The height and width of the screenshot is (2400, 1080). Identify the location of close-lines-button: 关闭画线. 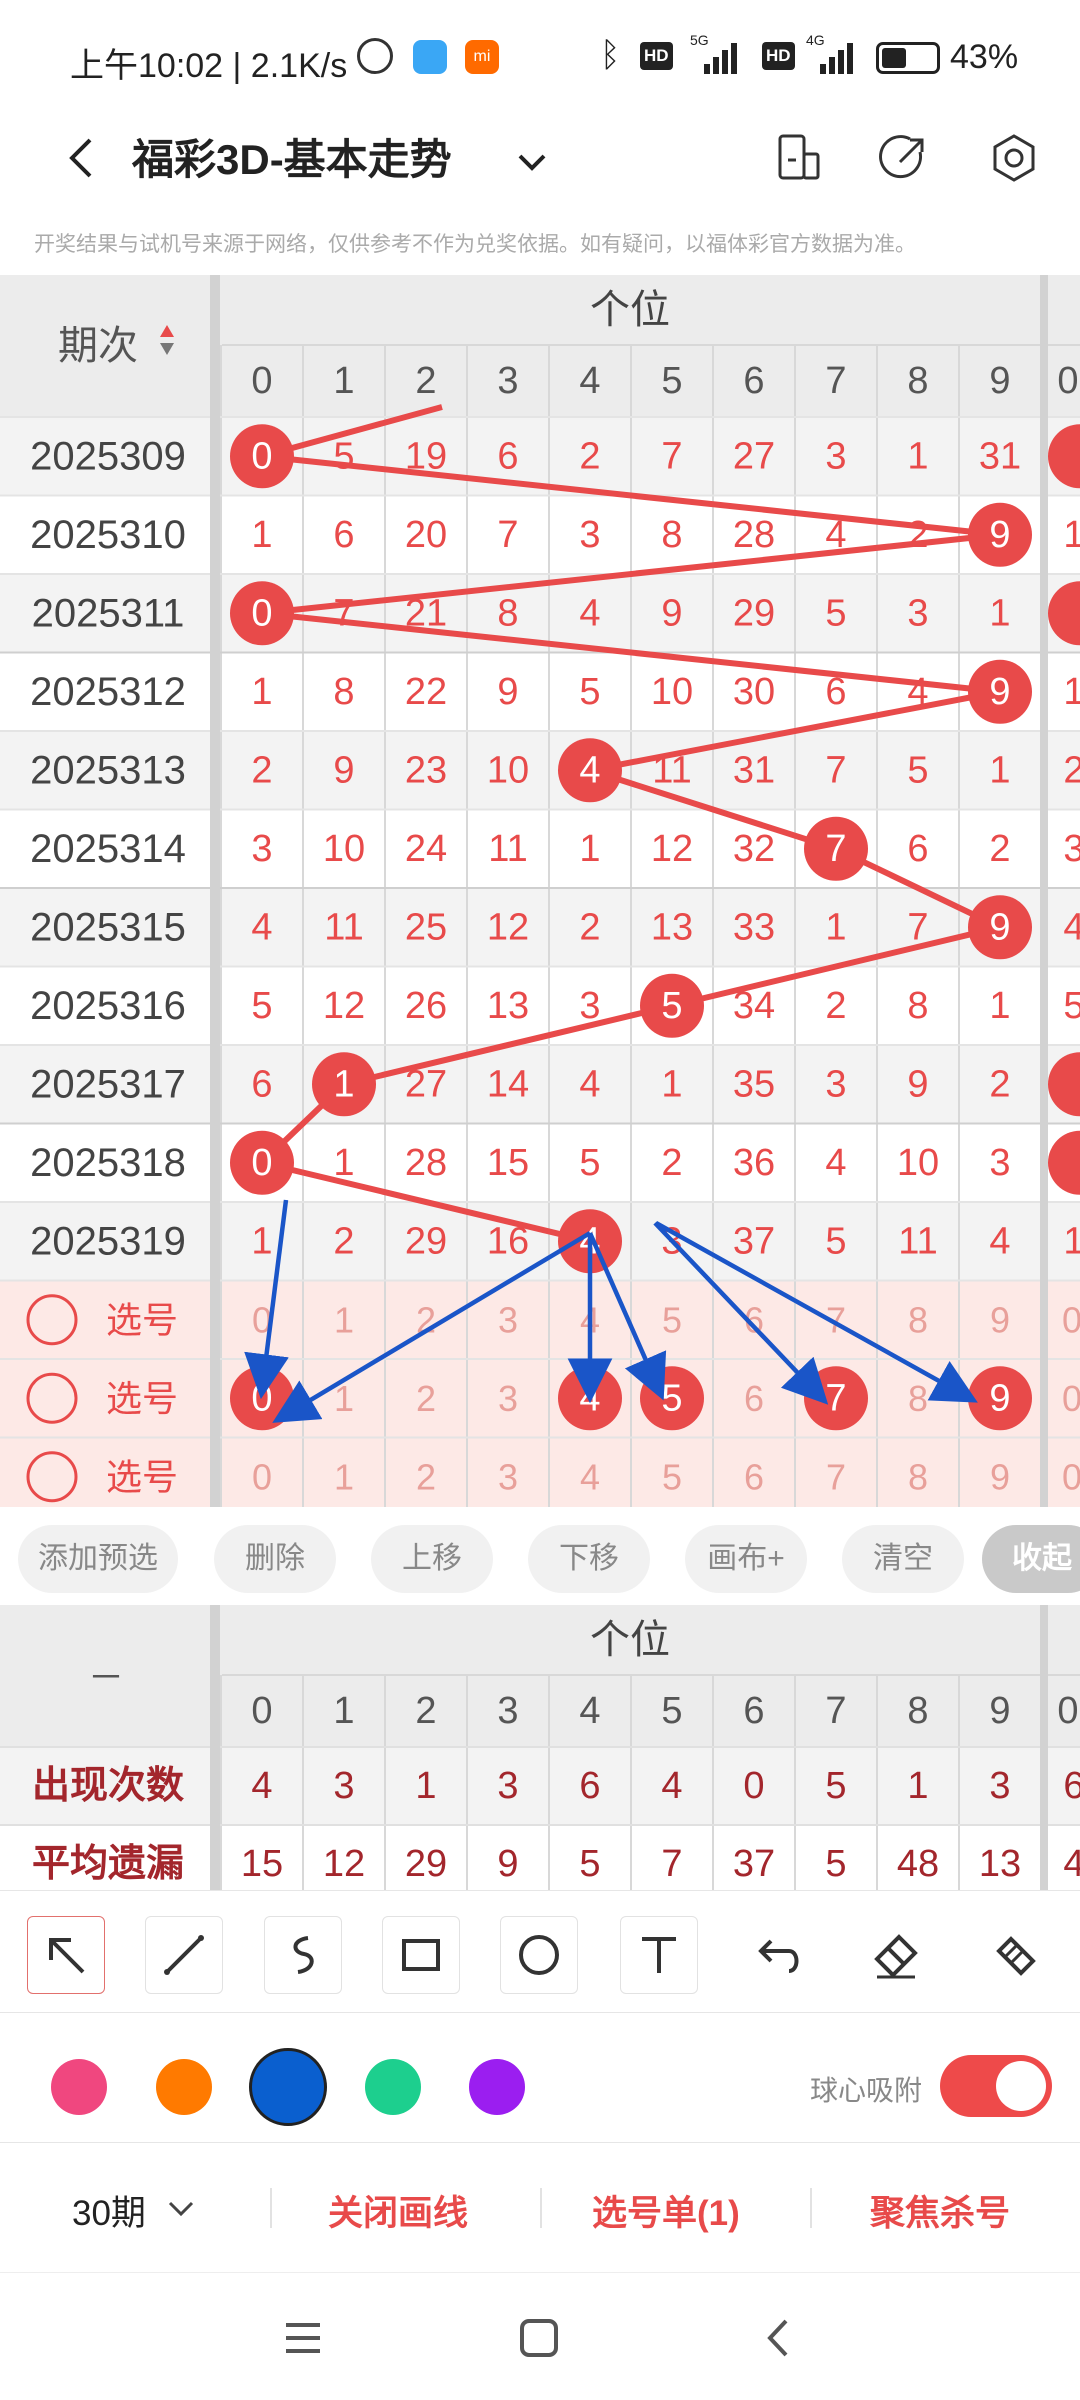
(398, 2210).